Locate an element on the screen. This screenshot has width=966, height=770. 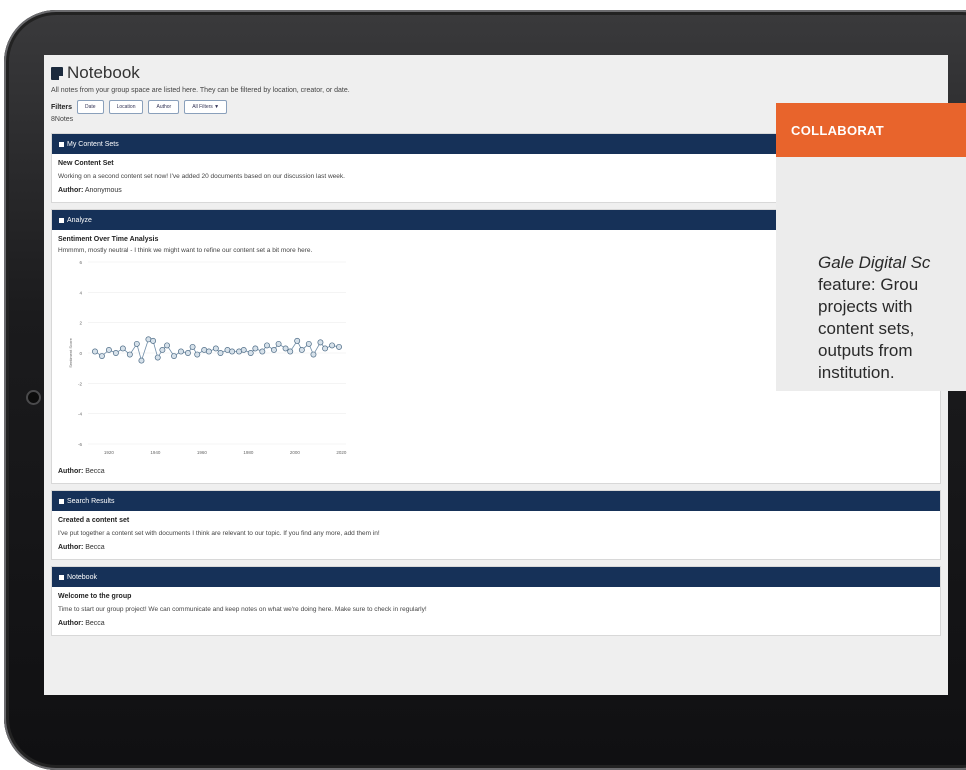
y-tick-label: 6 is located at coordinates (80, 262).